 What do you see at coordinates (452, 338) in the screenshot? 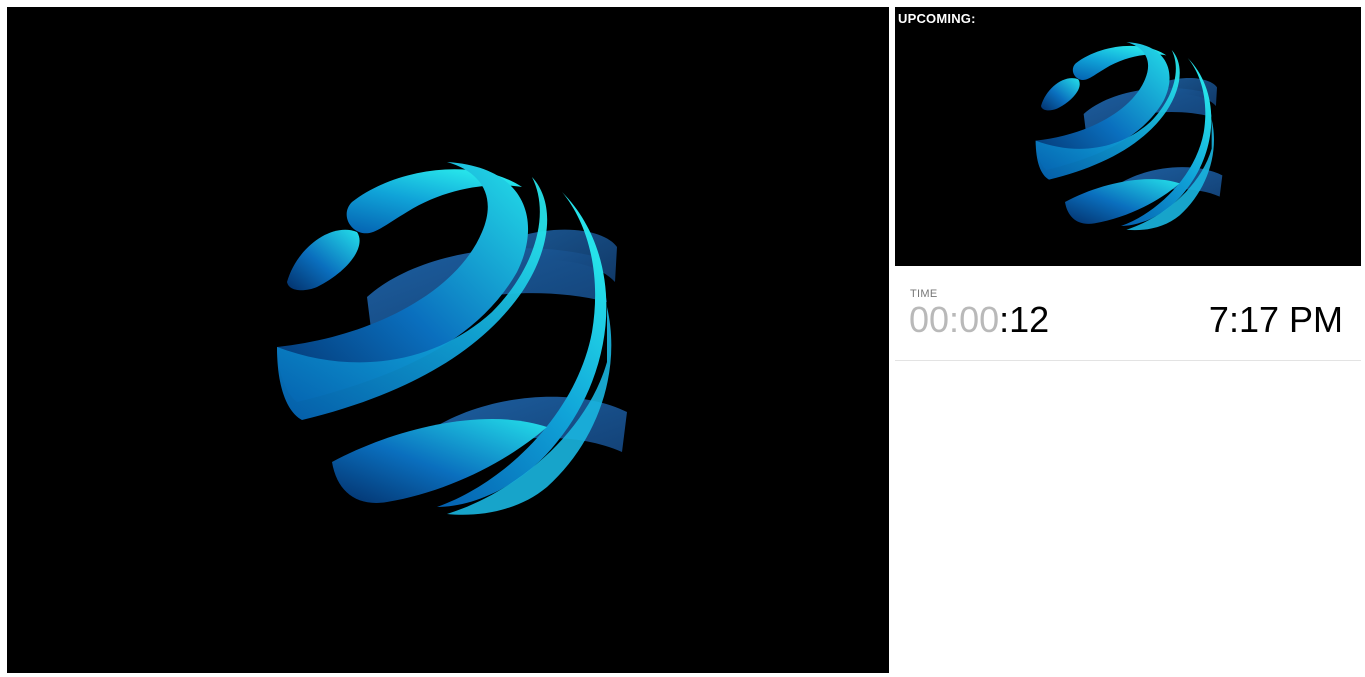
I see `globe-logo-icon` at bounding box center [452, 338].